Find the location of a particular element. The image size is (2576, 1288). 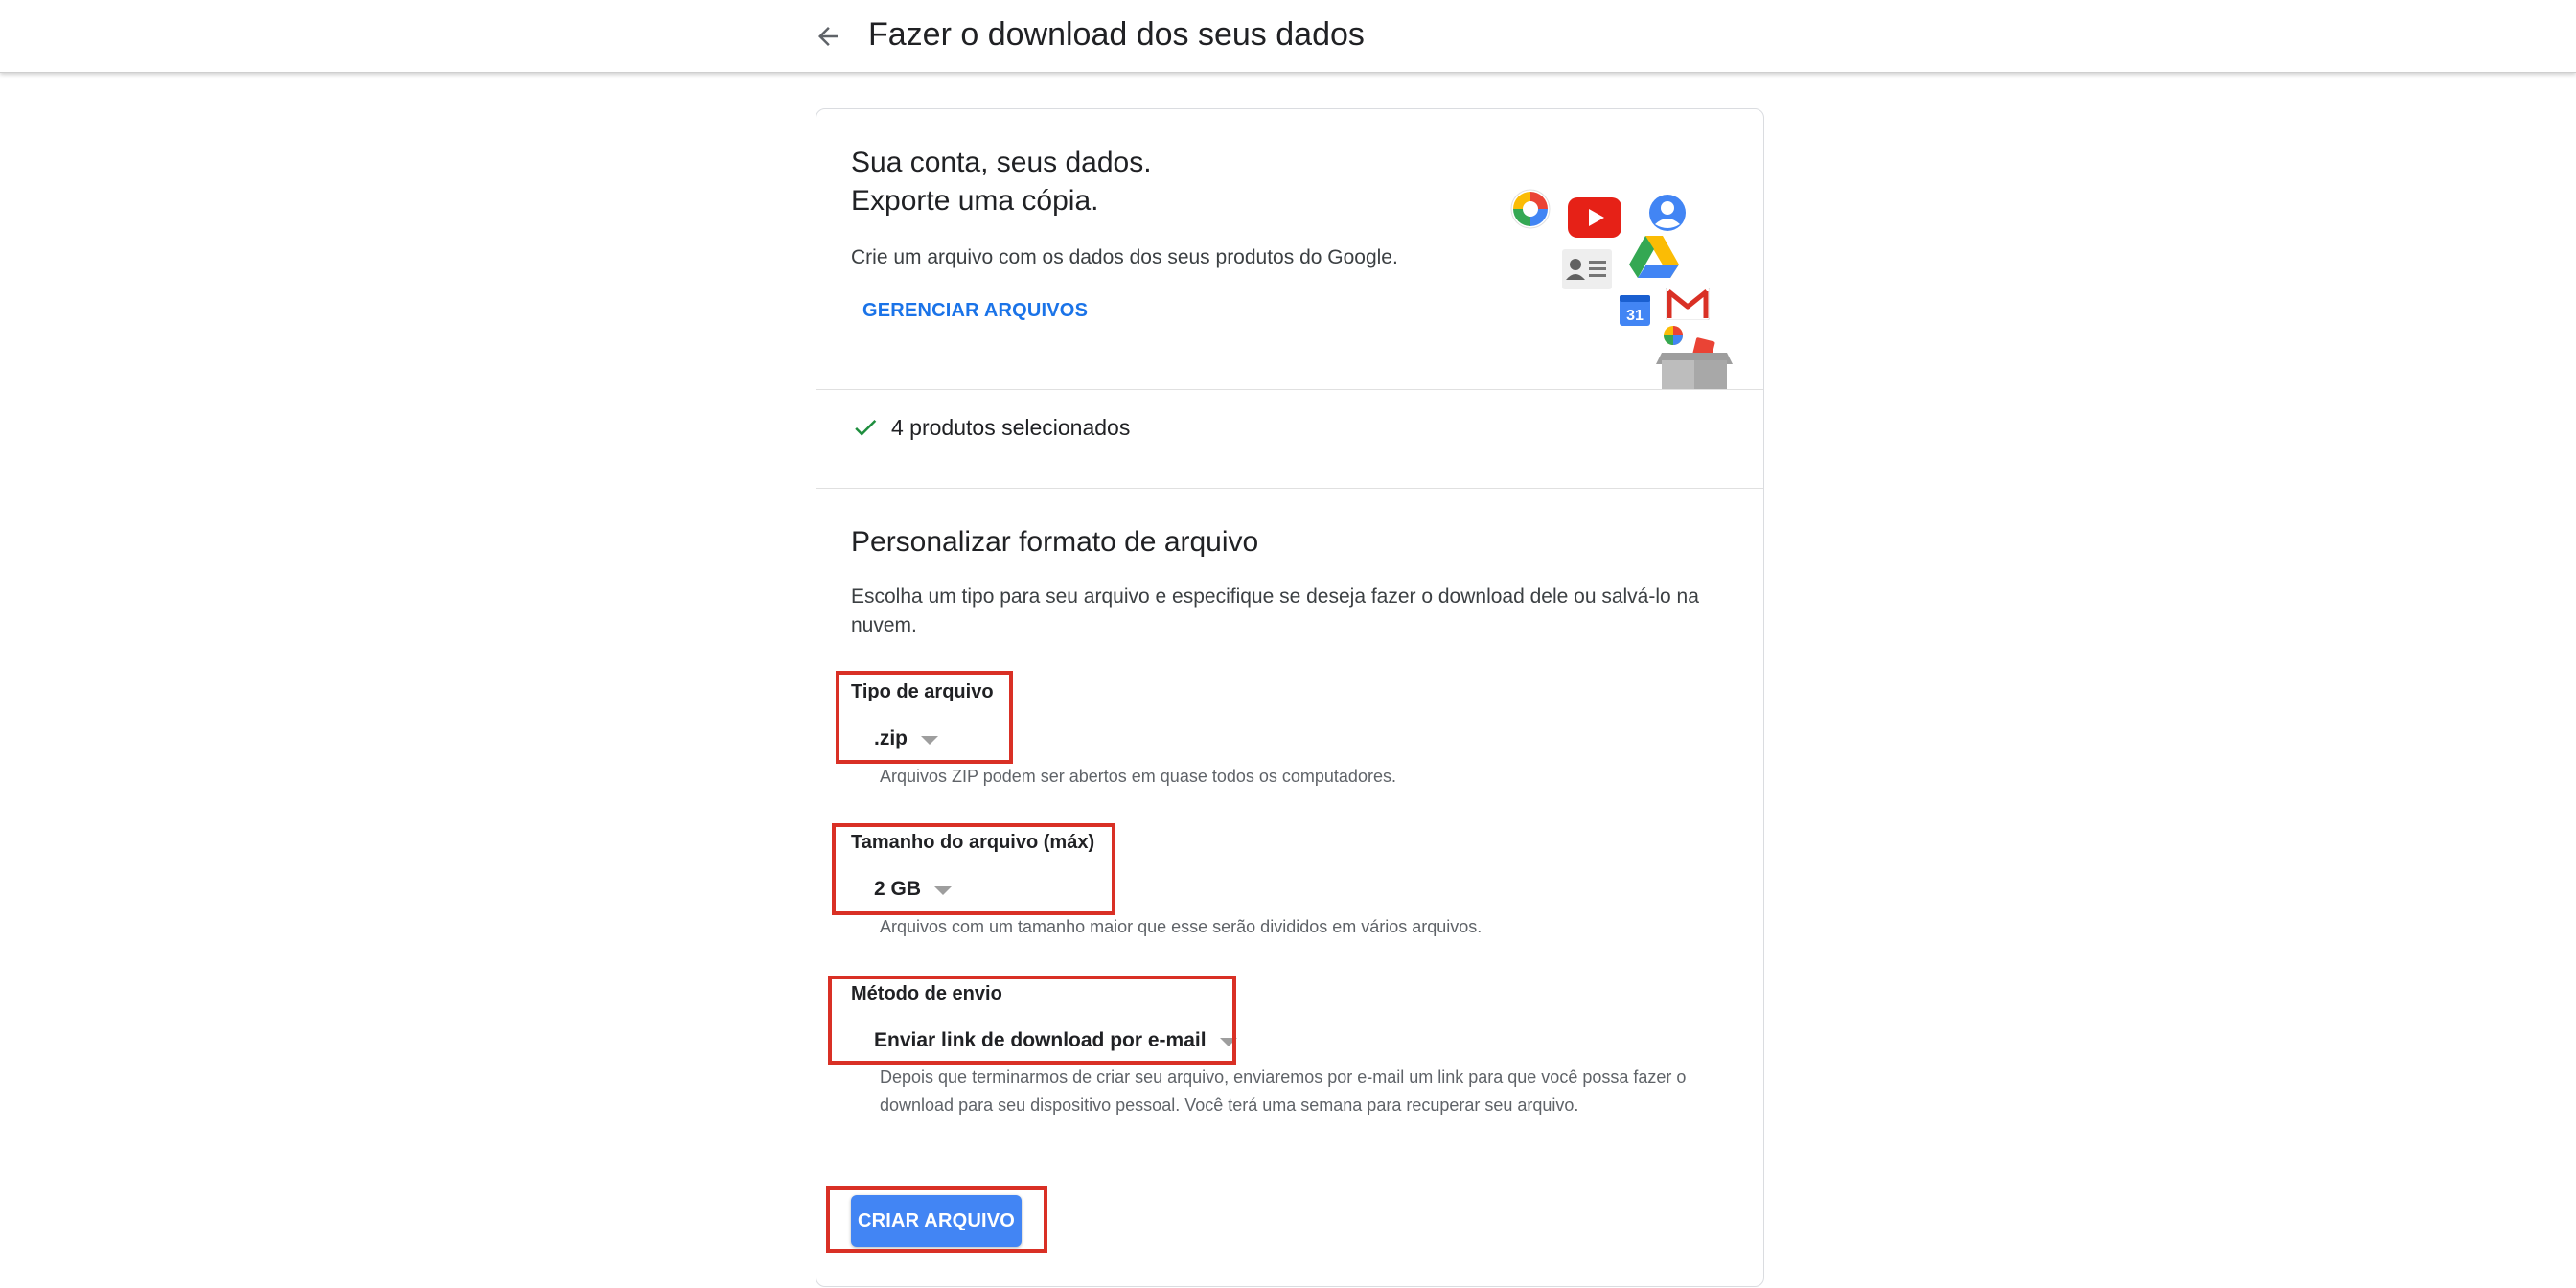

selected-products-row: 4 produtos selecionados is located at coordinates (990, 427).